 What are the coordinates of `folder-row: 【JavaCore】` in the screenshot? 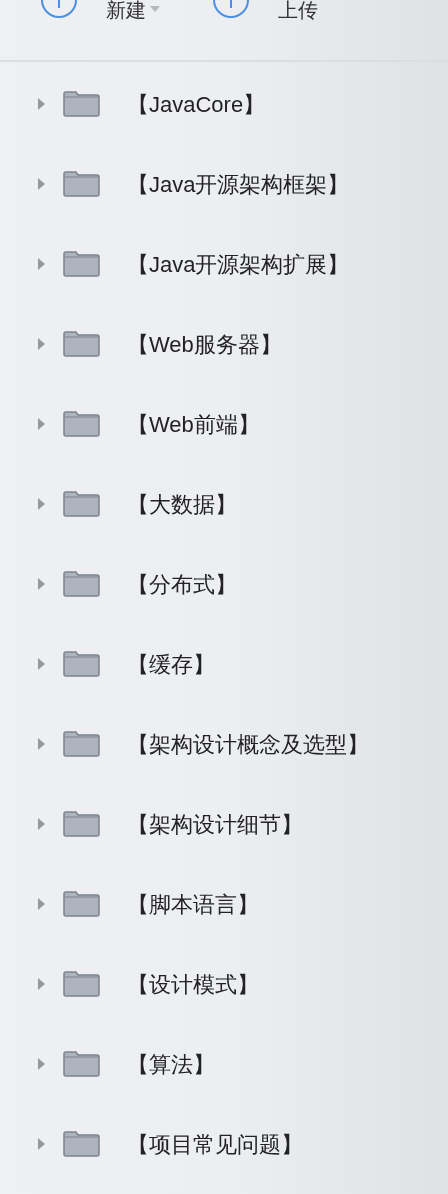 It's located at (224, 104).